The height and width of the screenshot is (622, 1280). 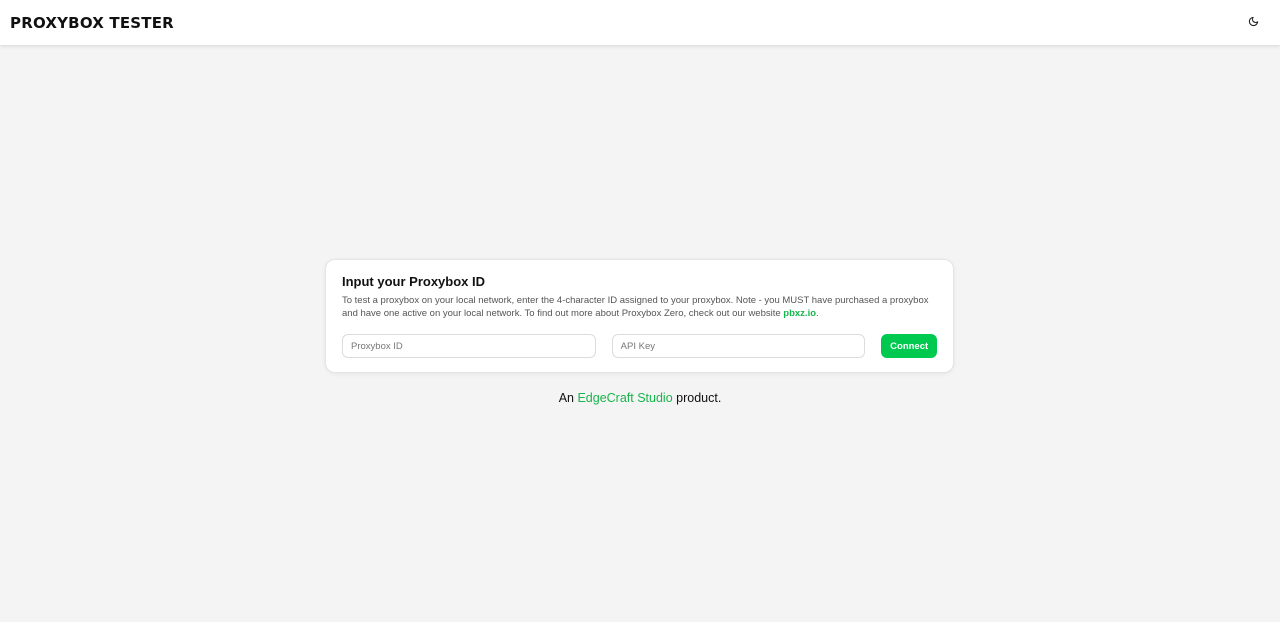 What do you see at coordinates (697, 398) in the screenshot?
I see `footer-suffix: product.` at bounding box center [697, 398].